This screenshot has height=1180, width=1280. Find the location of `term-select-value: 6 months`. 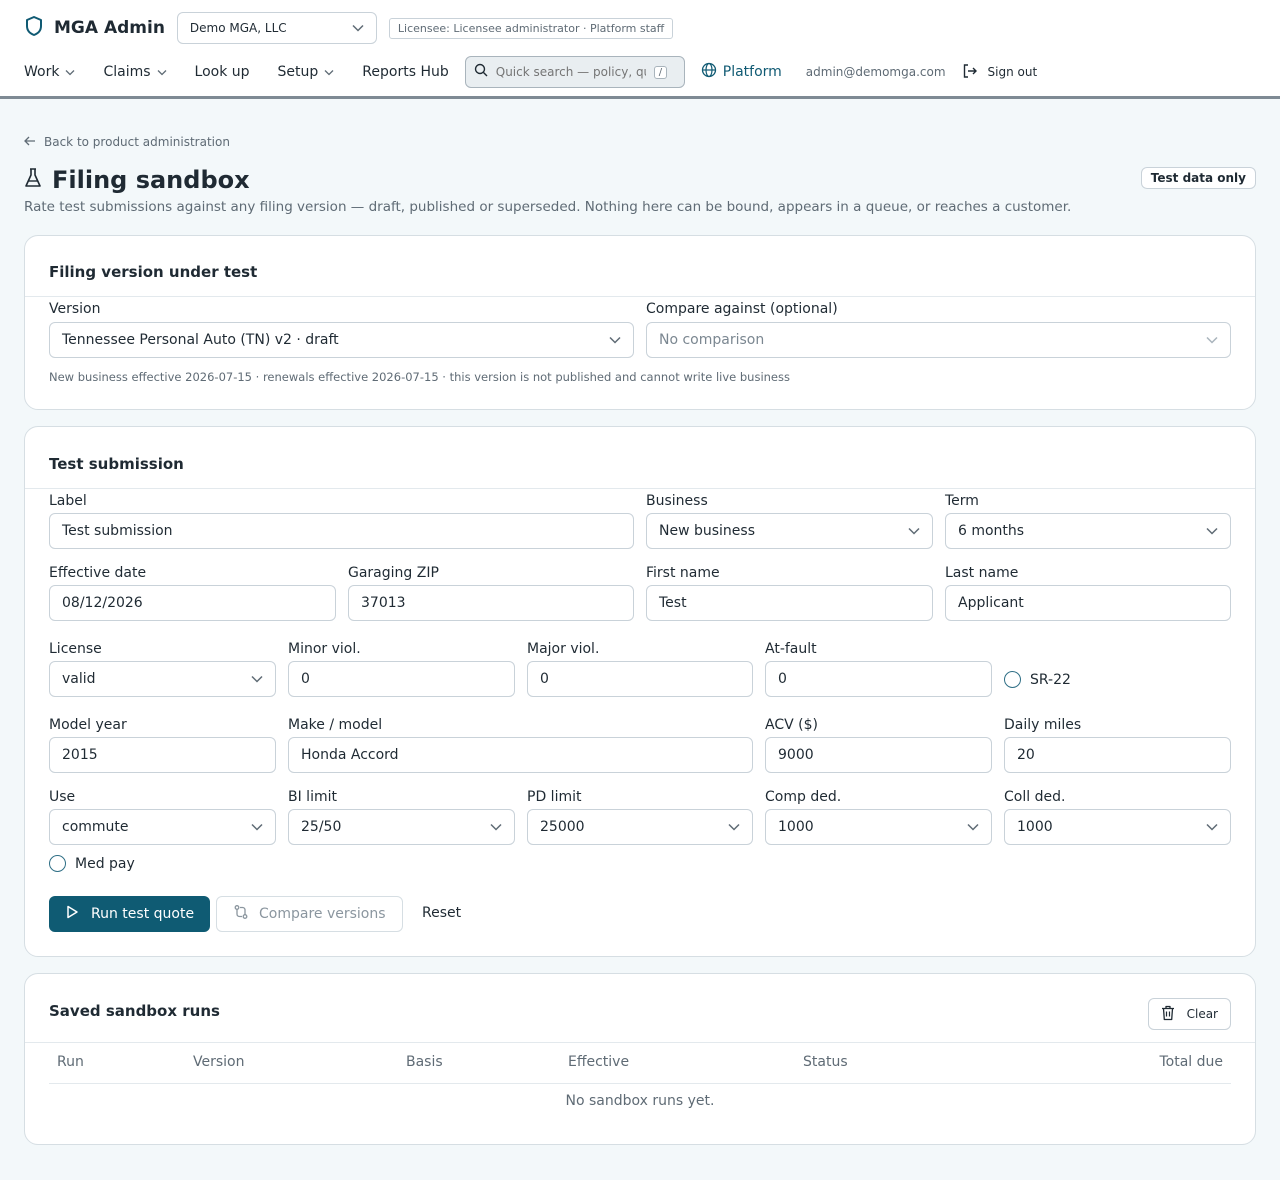

term-select-value: 6 months is located at coordinates (991, 531).